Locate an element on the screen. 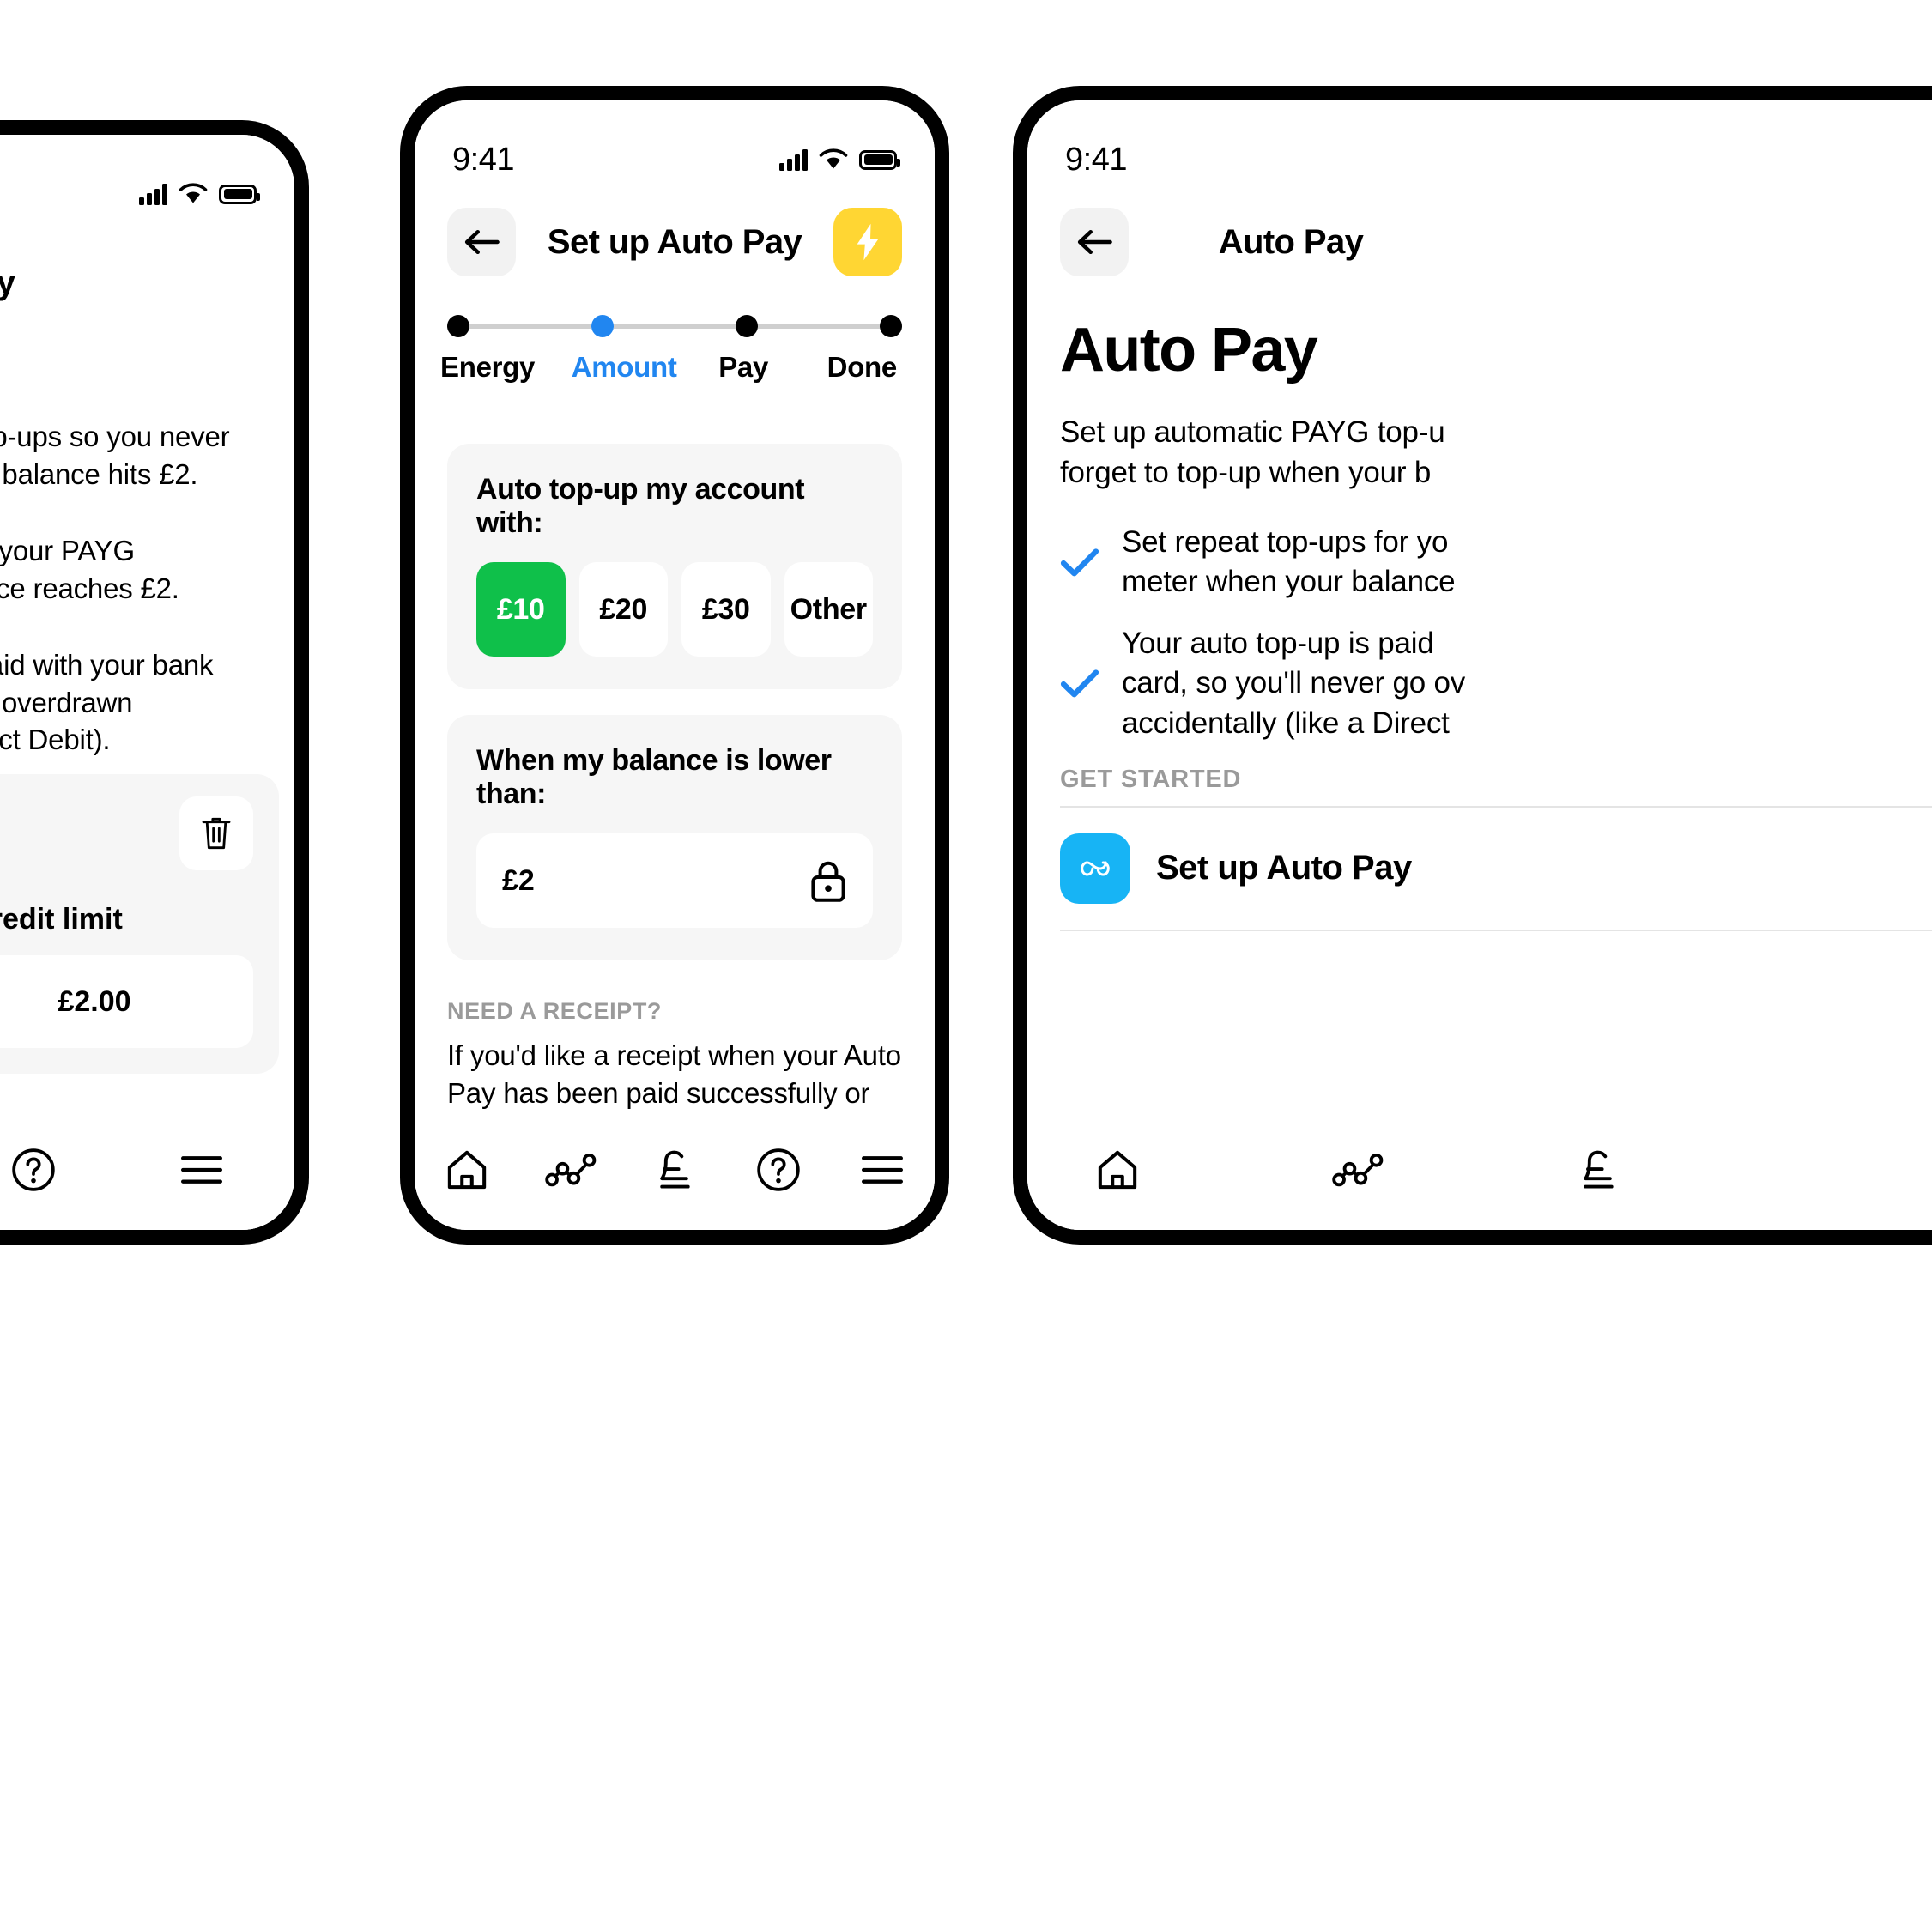 The width and height of the screenshot is (1932, 1932). balance-threshold-field: £2 is located at coordinates (674, 880).